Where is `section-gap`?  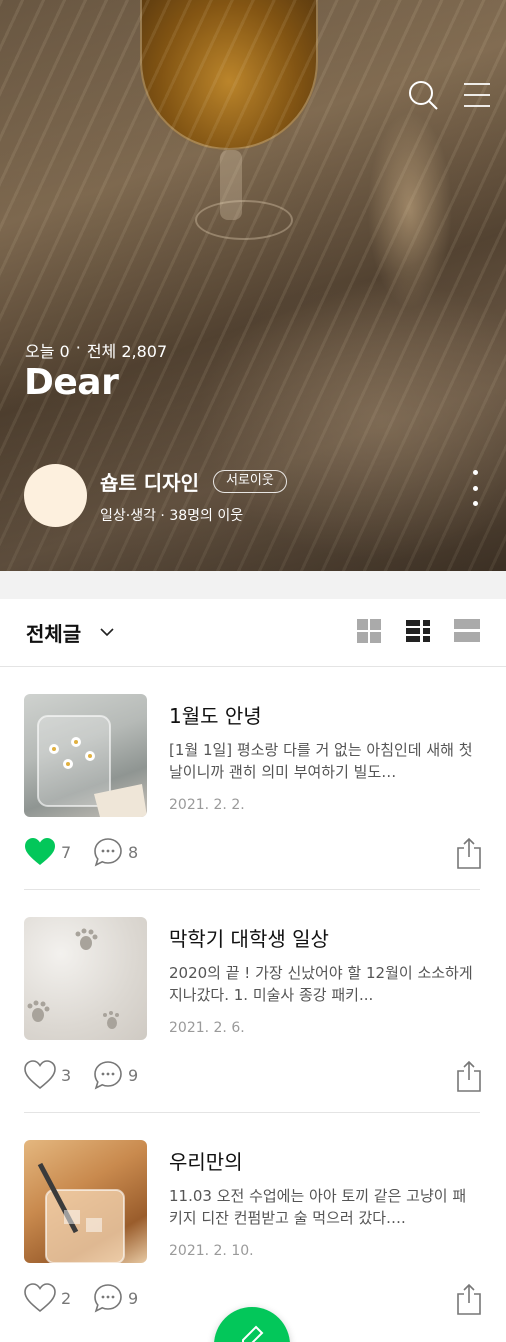 section-gap is located at coordinates (253, 585).